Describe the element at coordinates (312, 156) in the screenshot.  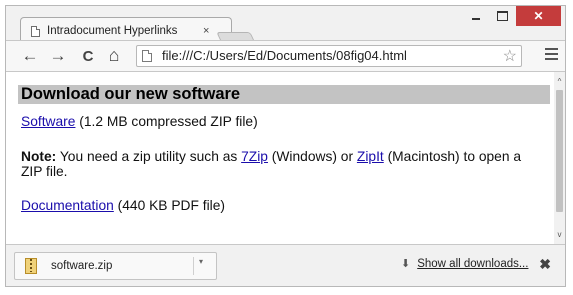
I see `note-text: (Windows) or` at that location.